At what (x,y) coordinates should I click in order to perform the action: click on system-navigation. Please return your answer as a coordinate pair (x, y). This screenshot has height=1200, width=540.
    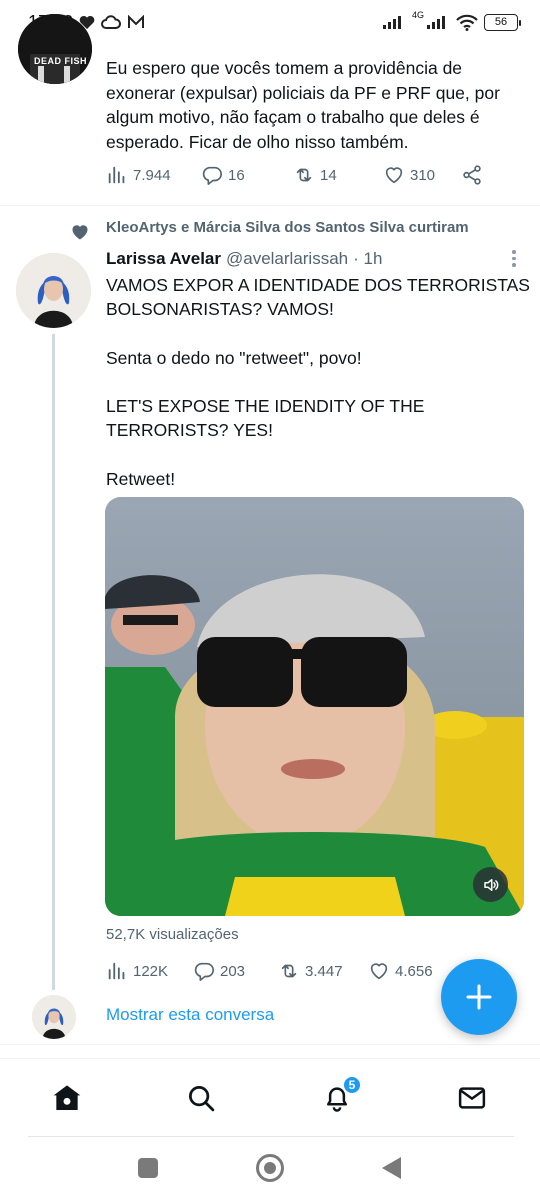
    Looking at the image, I should click on (270, 1170).